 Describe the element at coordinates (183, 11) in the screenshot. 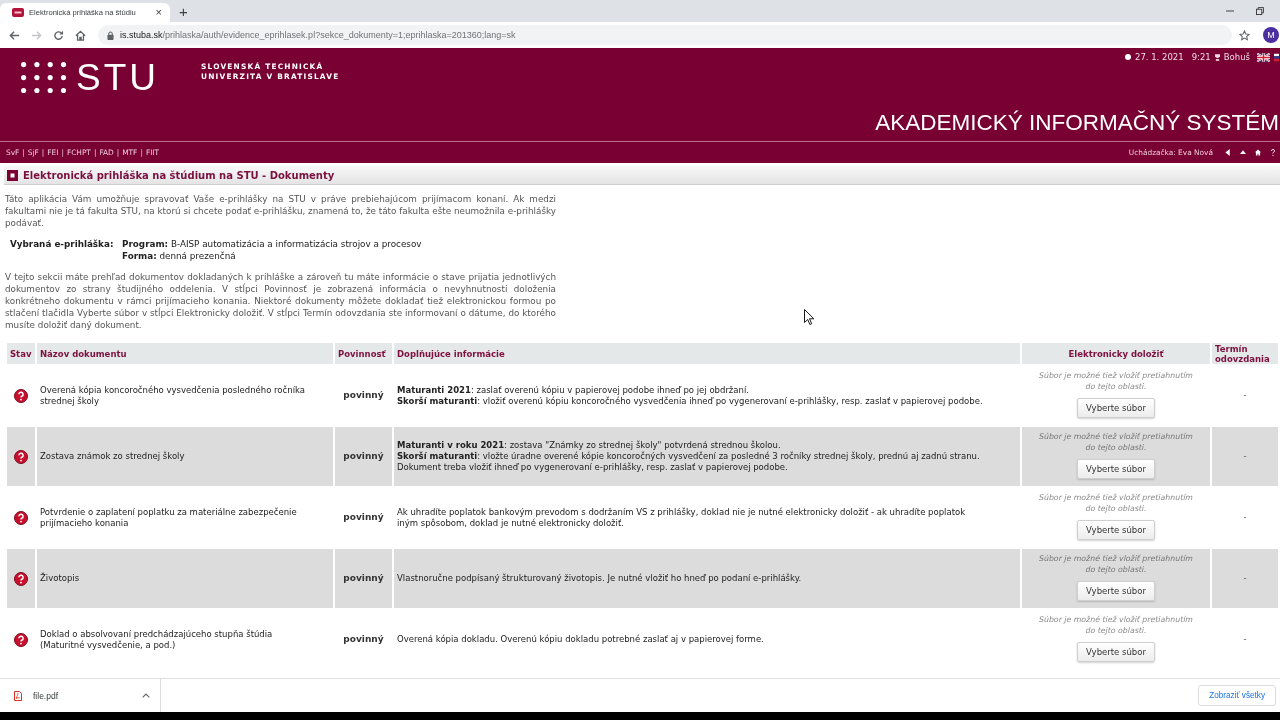

I see `new-tab-button: +` at that location.